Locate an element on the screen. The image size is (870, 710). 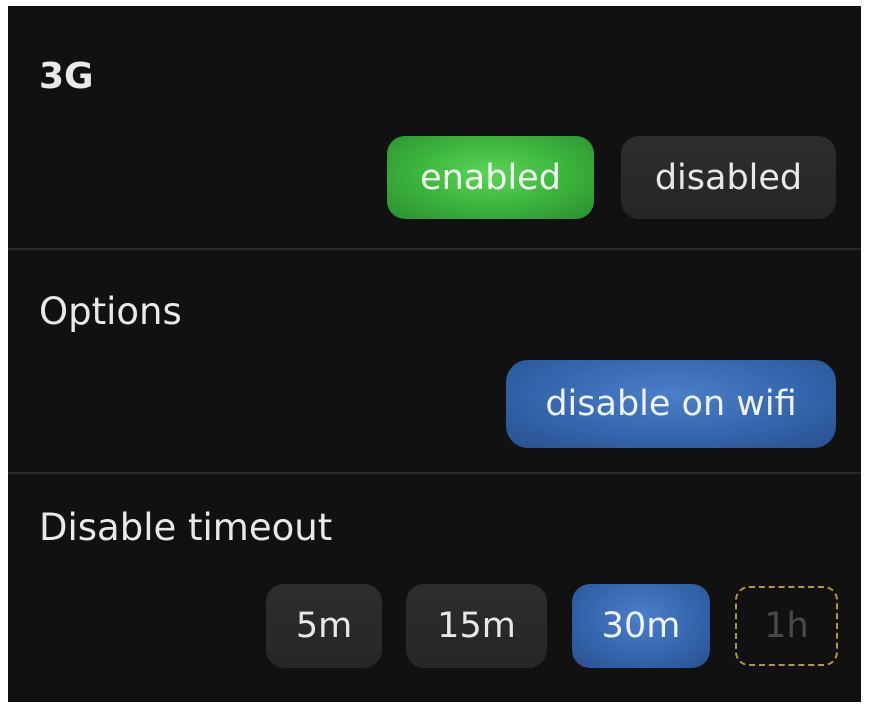
timeout-30m-button: 30m is located at coordinates (641, 626).